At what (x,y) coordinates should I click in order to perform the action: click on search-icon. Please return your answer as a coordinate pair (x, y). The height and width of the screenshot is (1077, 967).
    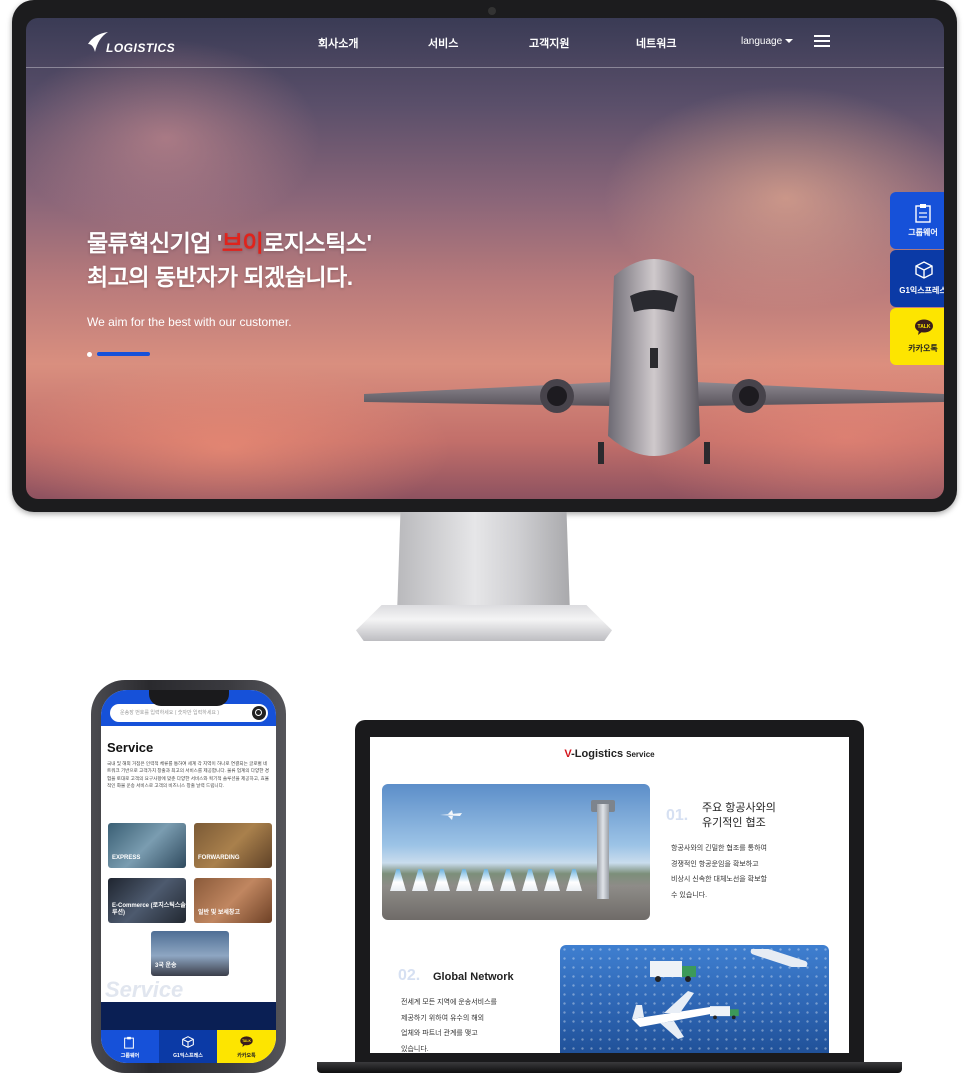
    Looking at the image, I should click on (259, 713).